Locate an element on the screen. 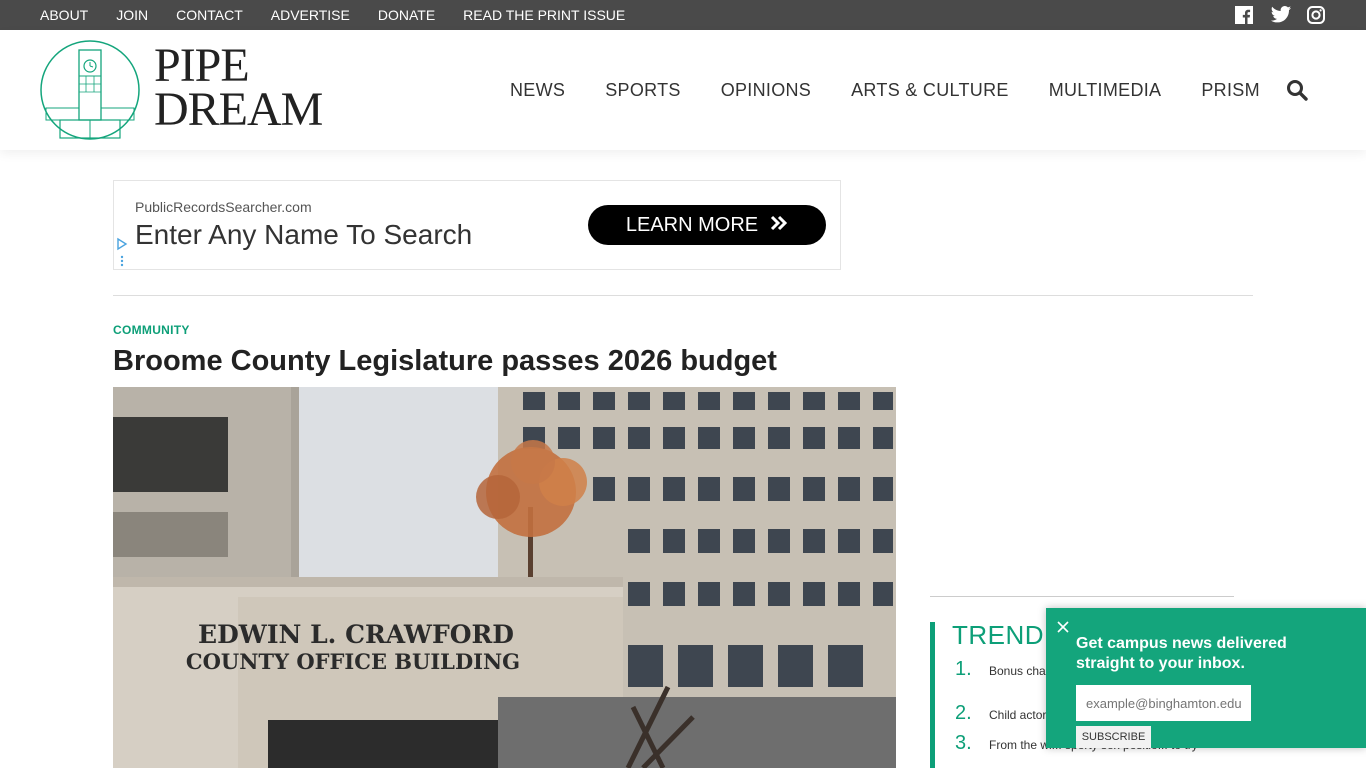  trending-number: 2. is located at coordinates (963, 713).